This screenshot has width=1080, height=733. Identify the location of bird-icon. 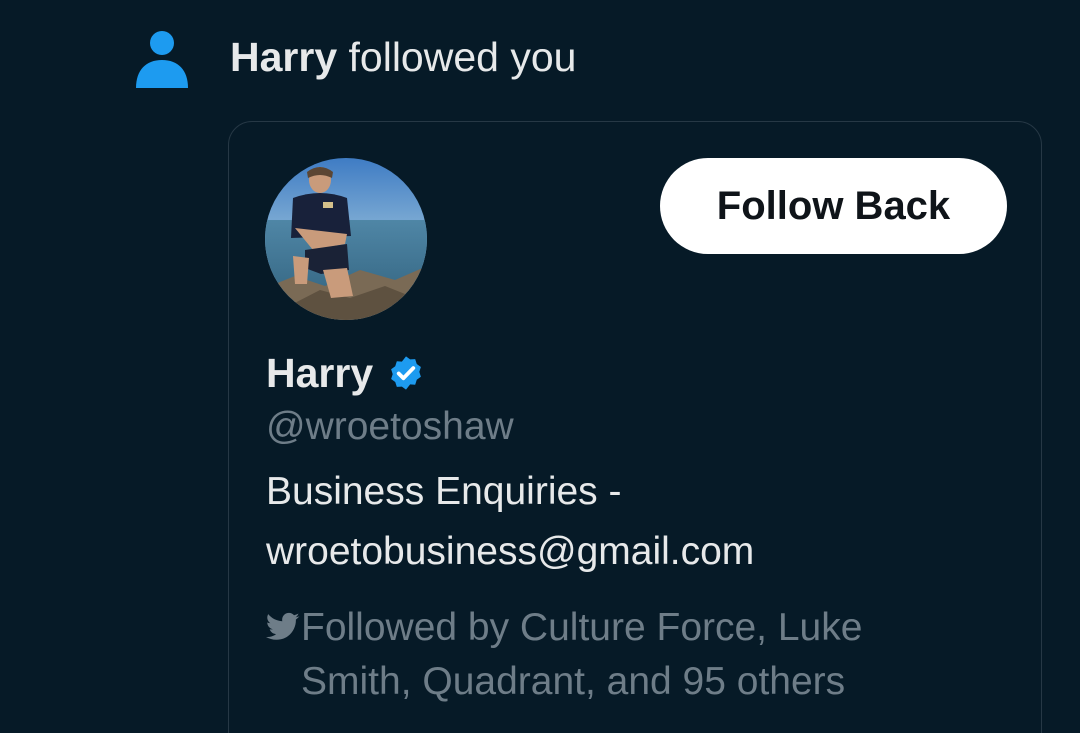
(283, 626).